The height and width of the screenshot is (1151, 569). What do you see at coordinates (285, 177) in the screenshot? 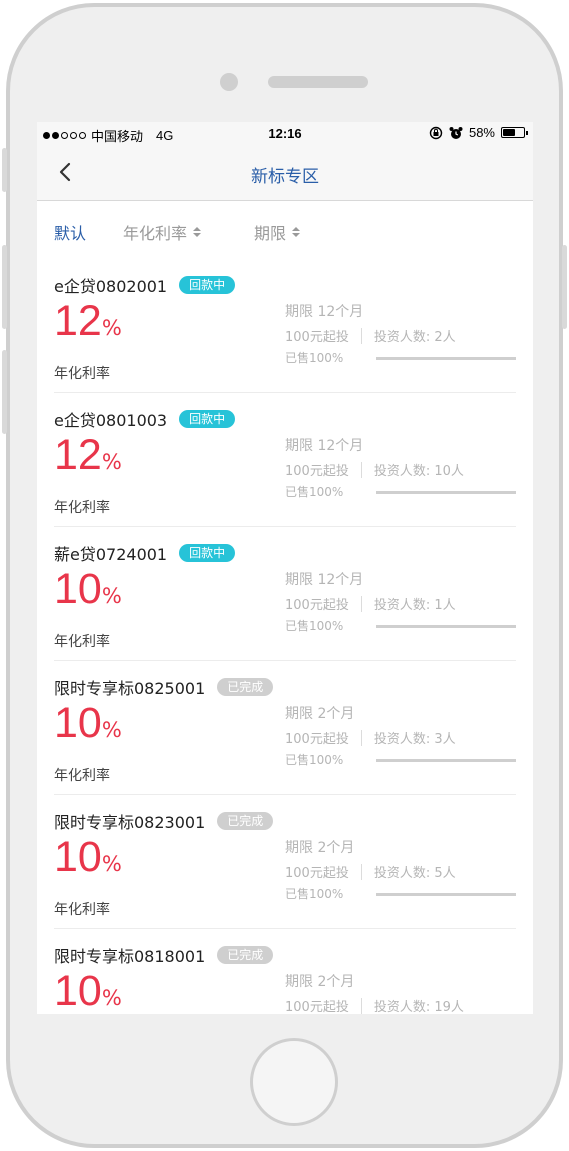
I see `page-title: 新标专区` at bounding box center [285, 177].